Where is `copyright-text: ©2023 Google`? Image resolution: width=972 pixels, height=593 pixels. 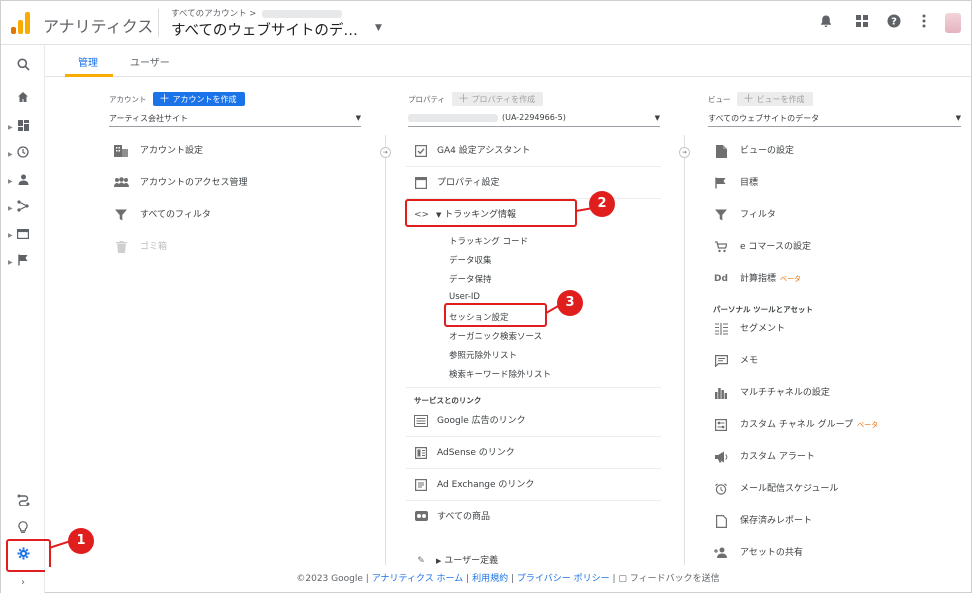 copyright-text: ©2023 Google is located at coordinates (329, 579).